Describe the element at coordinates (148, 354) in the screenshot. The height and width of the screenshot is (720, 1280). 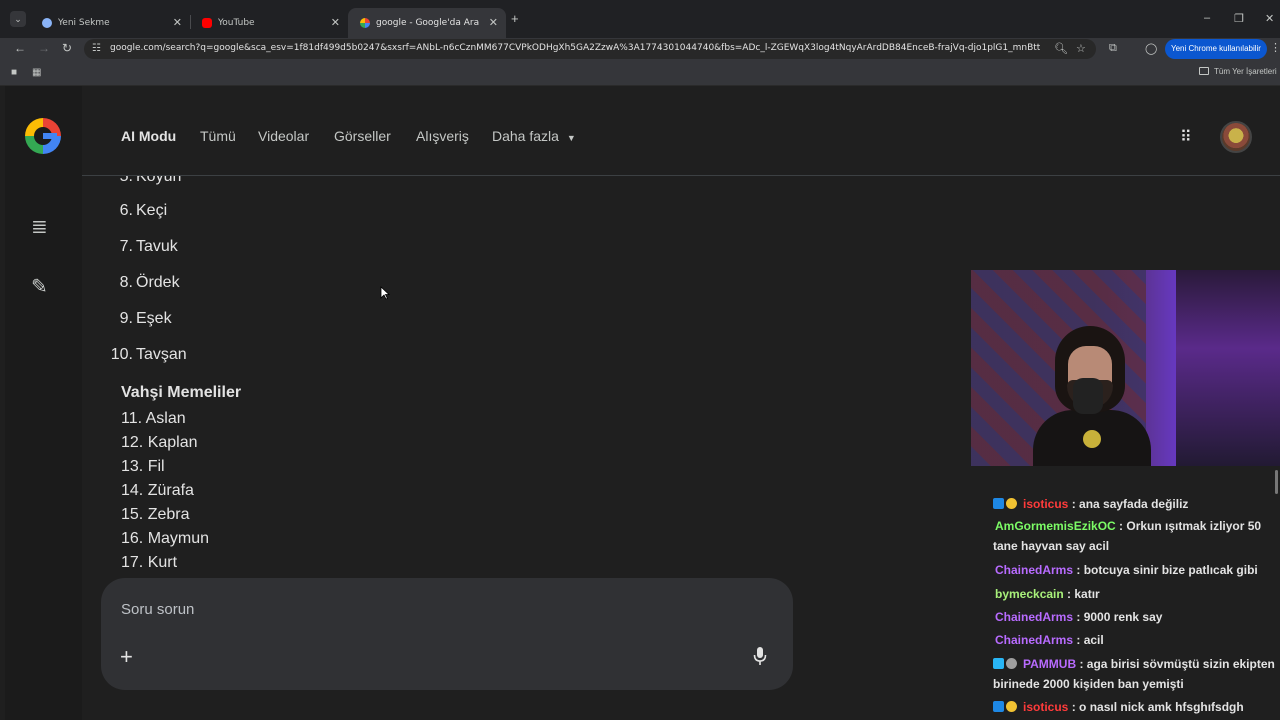
I see `list-item: 10. Tavşan` at that location.